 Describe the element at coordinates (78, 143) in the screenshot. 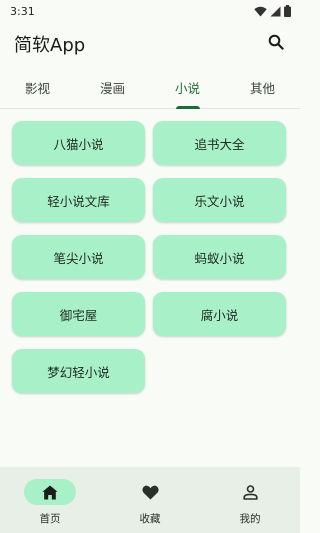

I see `source-card-bamao: 八猫小说` at that location.